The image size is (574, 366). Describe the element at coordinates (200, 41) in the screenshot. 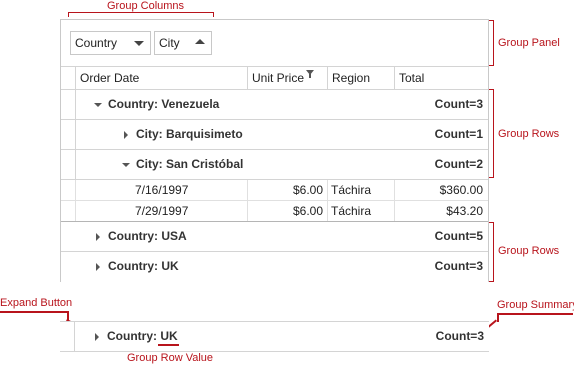

I see `sort-ascending-icon` at that location.